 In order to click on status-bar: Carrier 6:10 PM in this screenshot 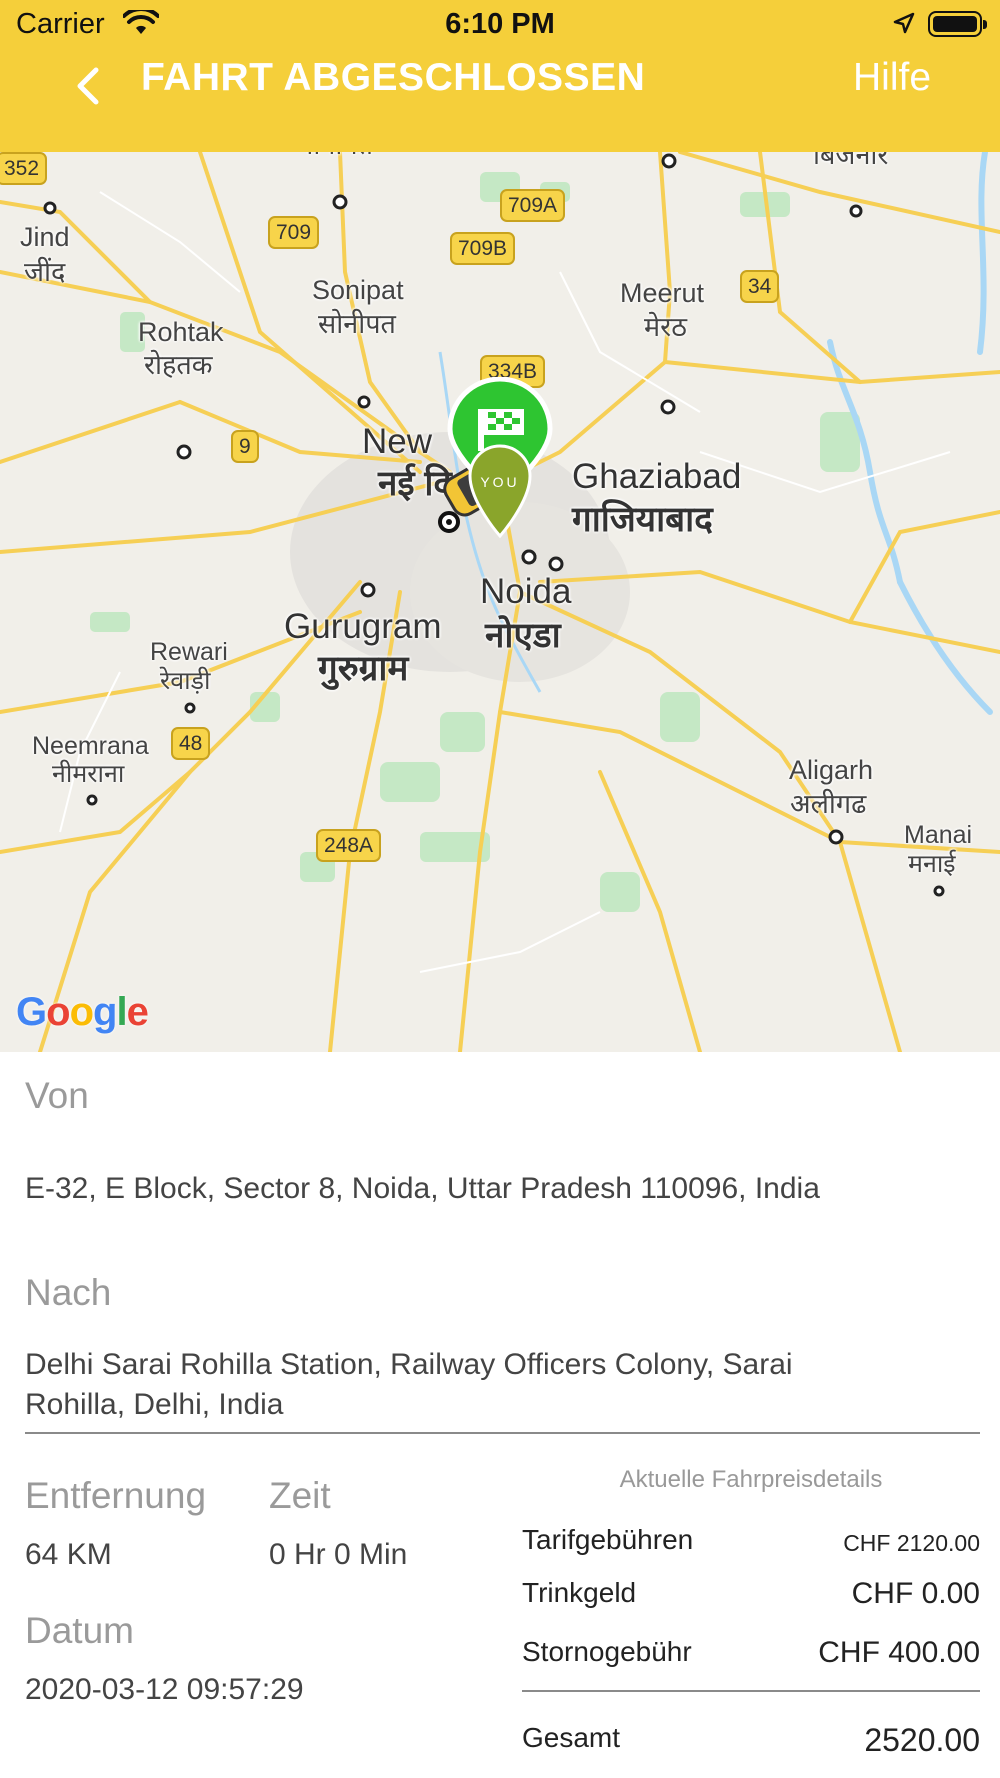, I will do `click(500, 25)`.